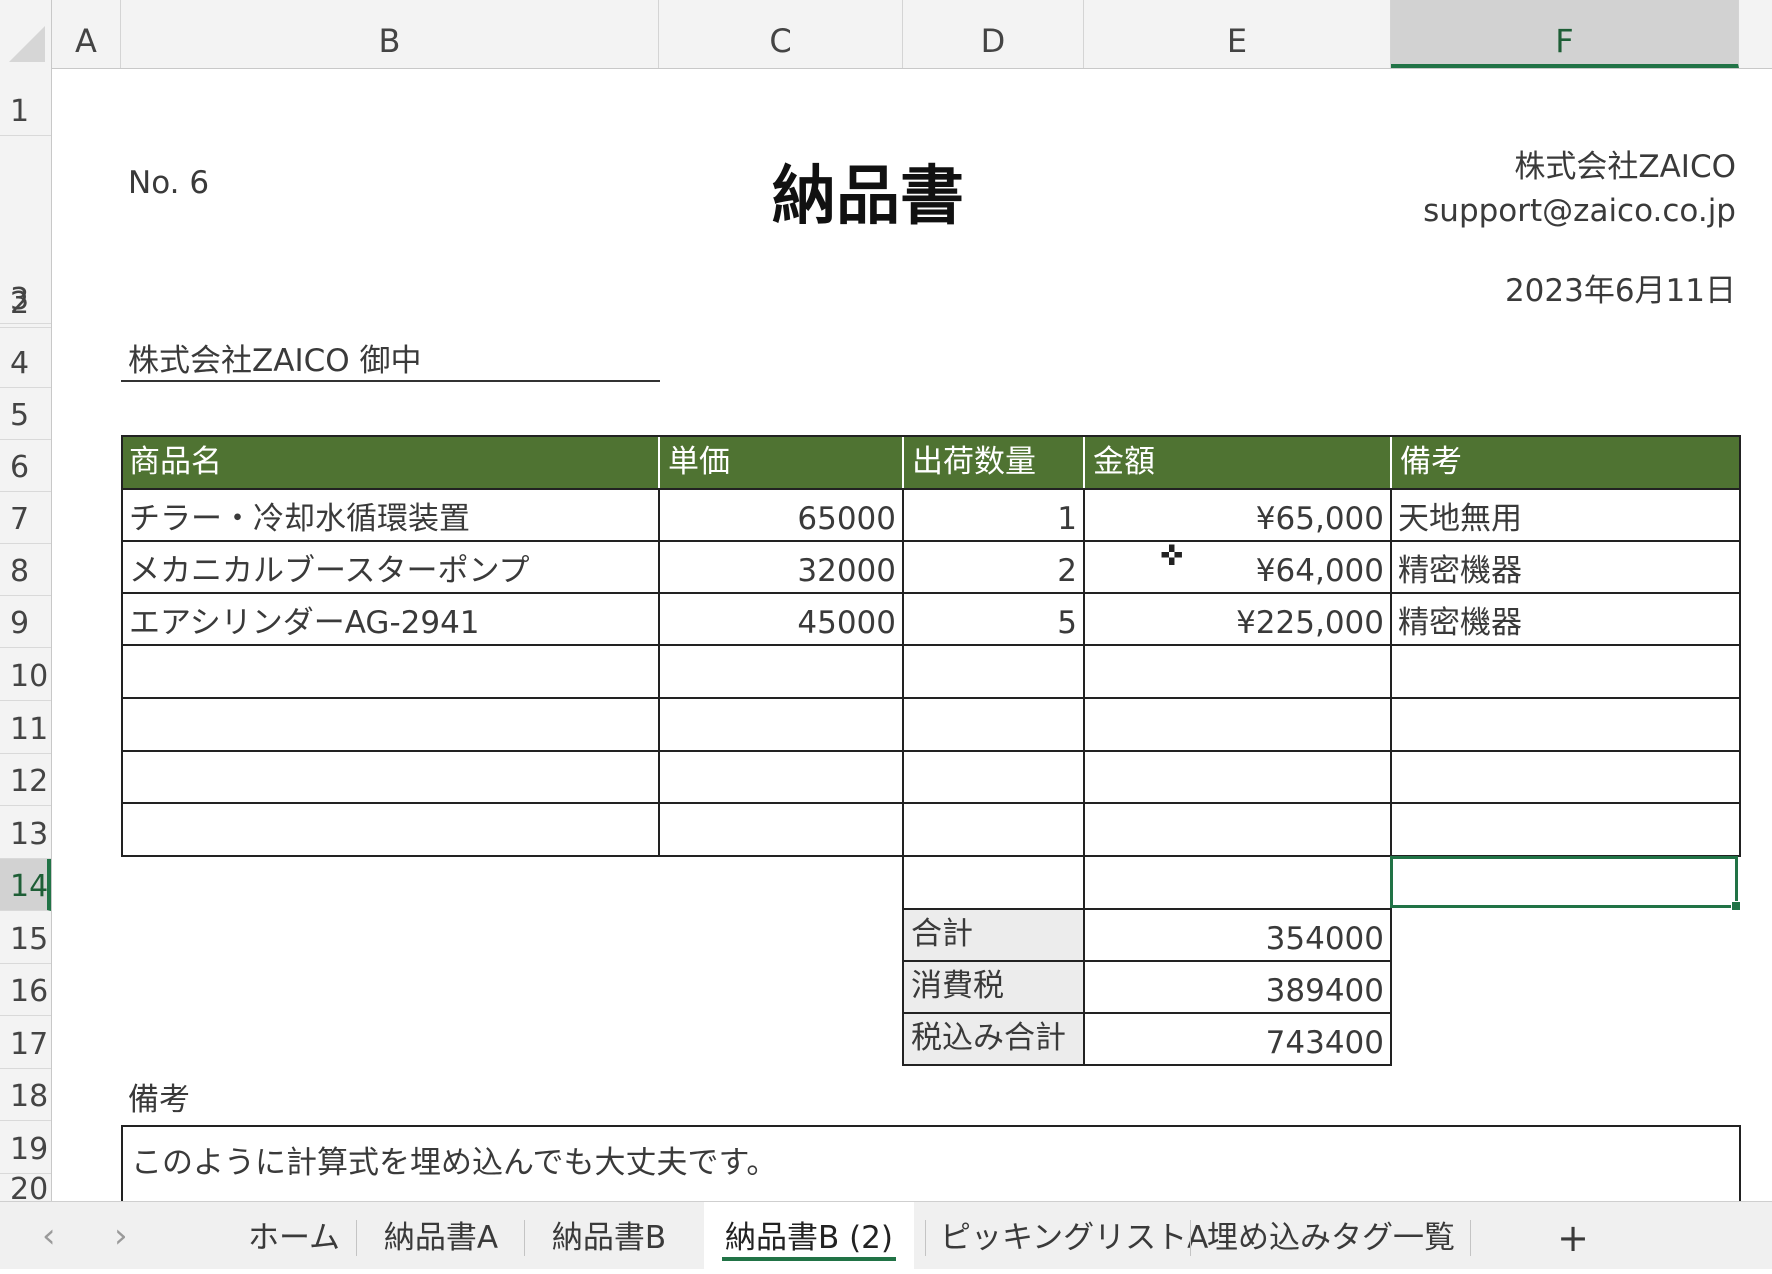 Image resolution: width=1772 pixels, height=1274 pixels. What do you see at coordinates (394, 514) in the screenshot?
I see `item-name: チラー・冷却水循環装置` at bounding box center [394, 514].